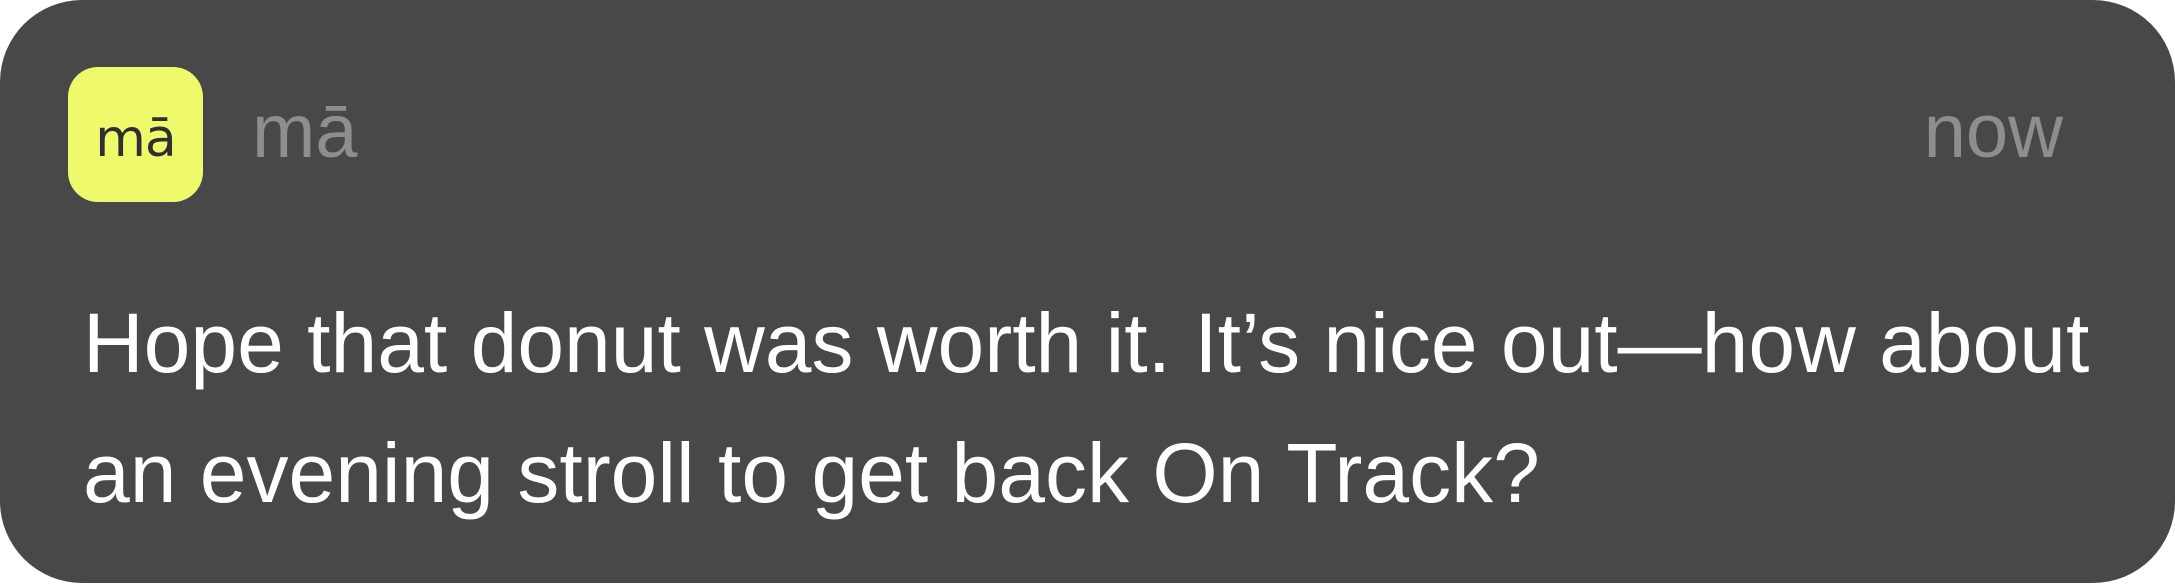 Image resolution: width=2175 pixels, height=585 pixels. I want to click on app-name: mā, so click(305, 131).